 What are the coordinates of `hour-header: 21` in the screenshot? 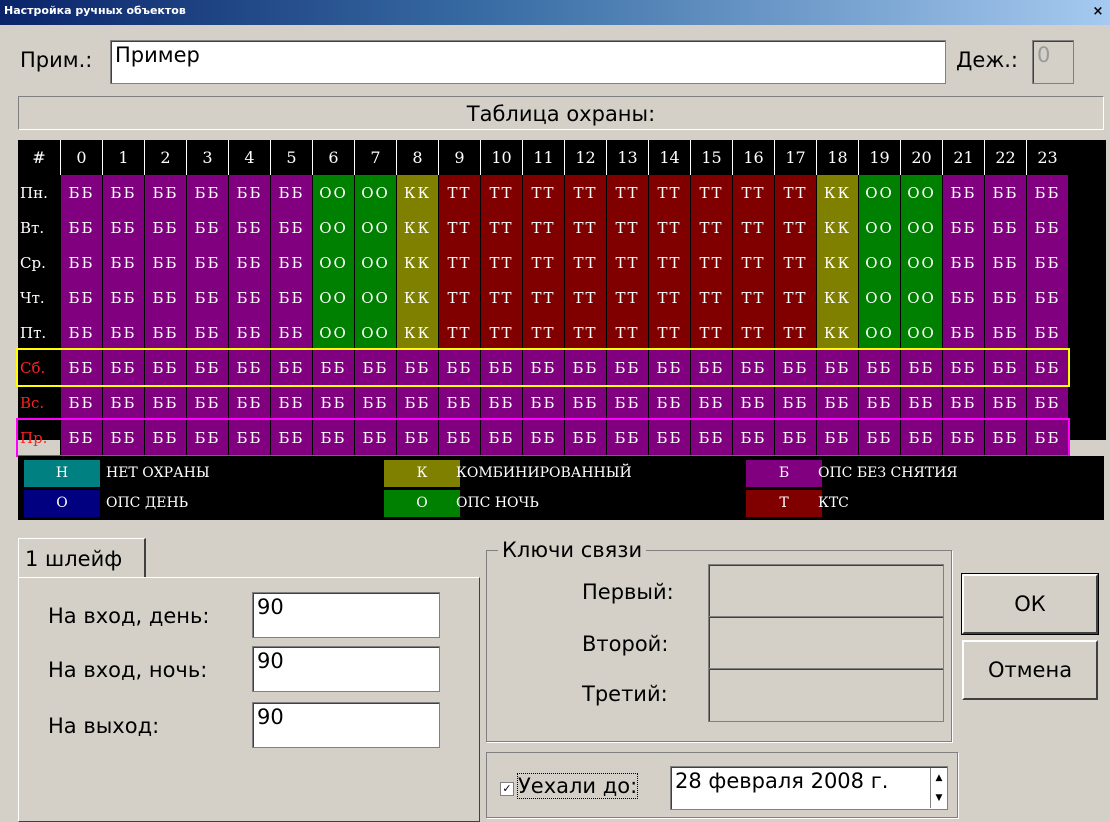 It's located at (963, 157).